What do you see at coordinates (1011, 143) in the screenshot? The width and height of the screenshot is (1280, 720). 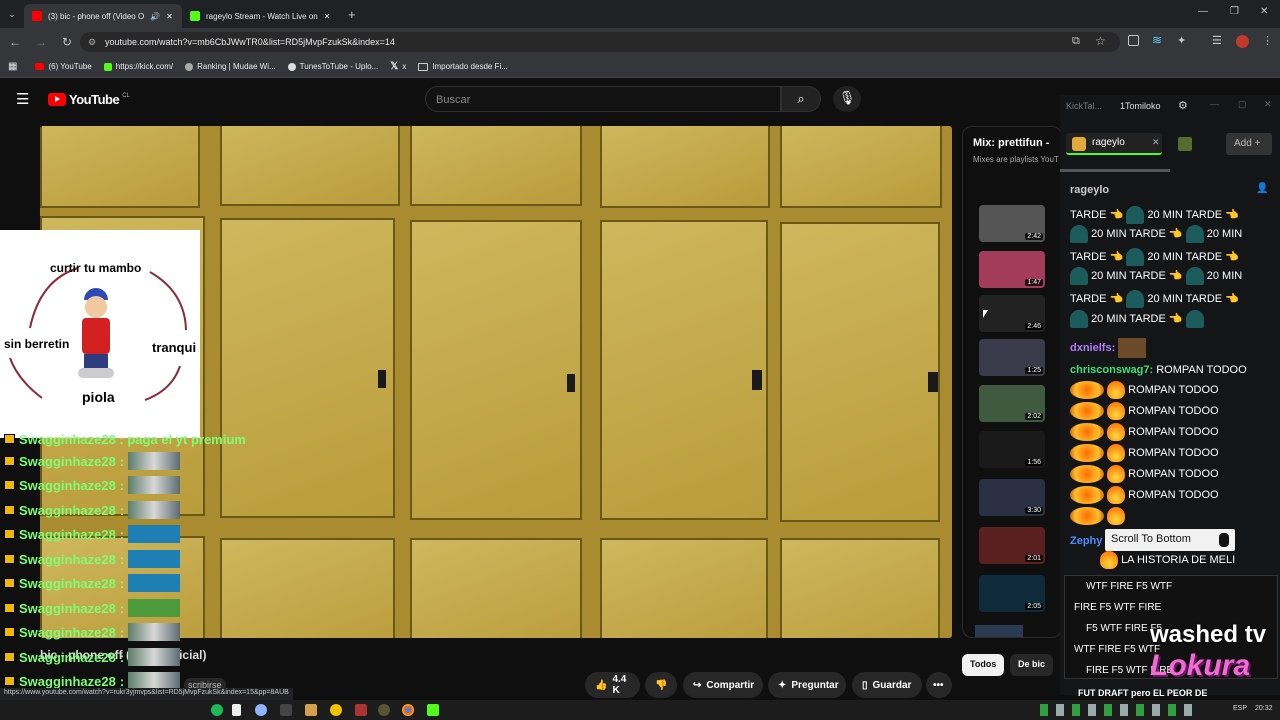 I see `playlist-title: Mix: prettifun -` at bounding box center [1011, 143].